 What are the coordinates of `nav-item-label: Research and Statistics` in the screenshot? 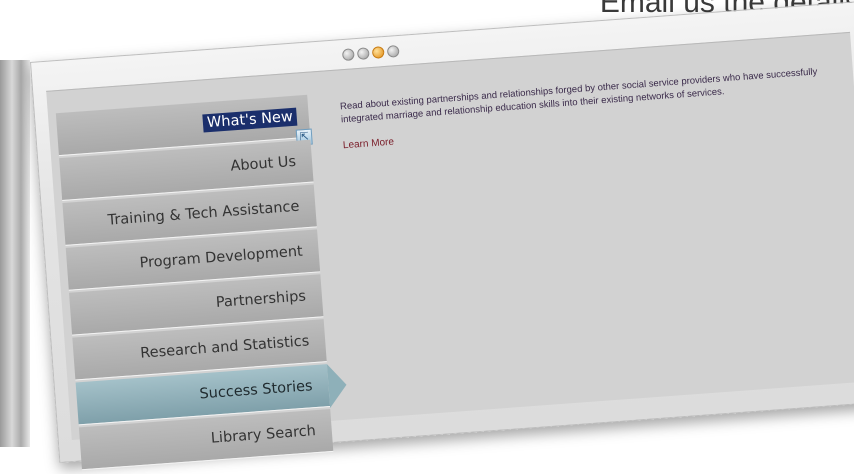 It's located at (224, 347).